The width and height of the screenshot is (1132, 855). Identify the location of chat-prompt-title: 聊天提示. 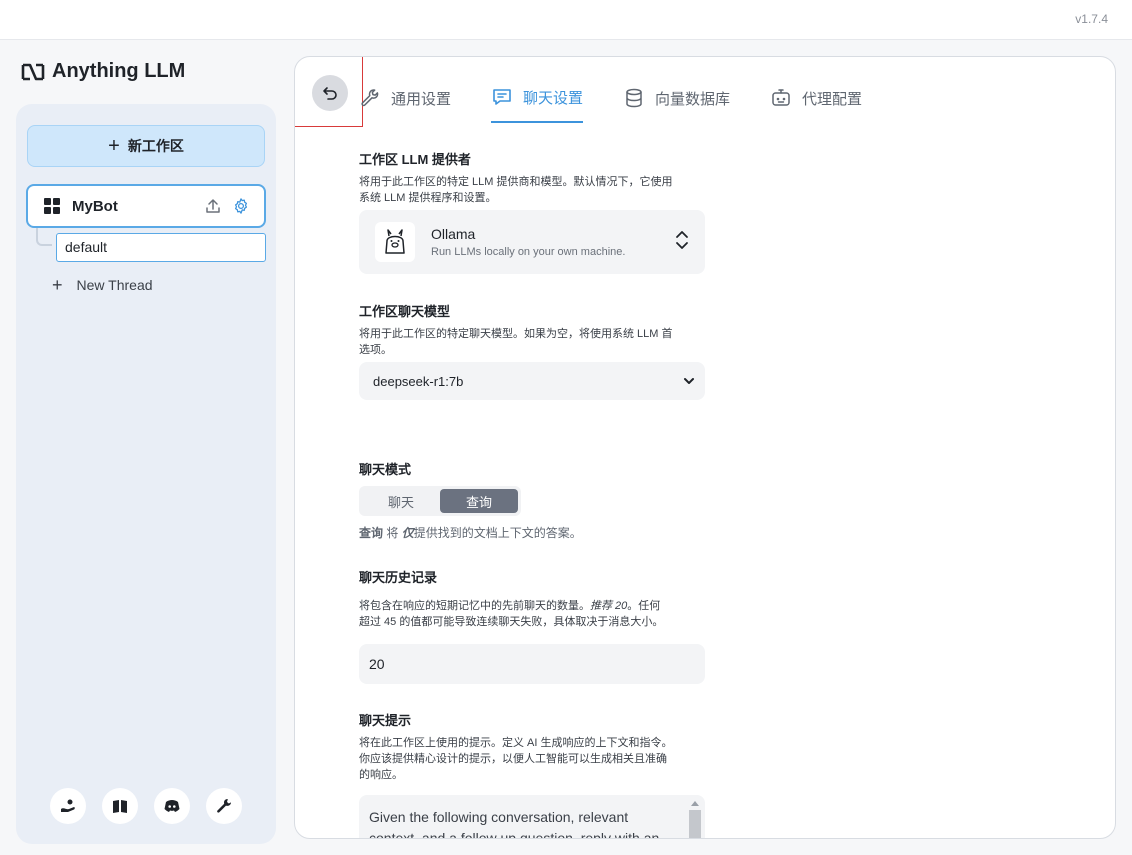
(385, 720).